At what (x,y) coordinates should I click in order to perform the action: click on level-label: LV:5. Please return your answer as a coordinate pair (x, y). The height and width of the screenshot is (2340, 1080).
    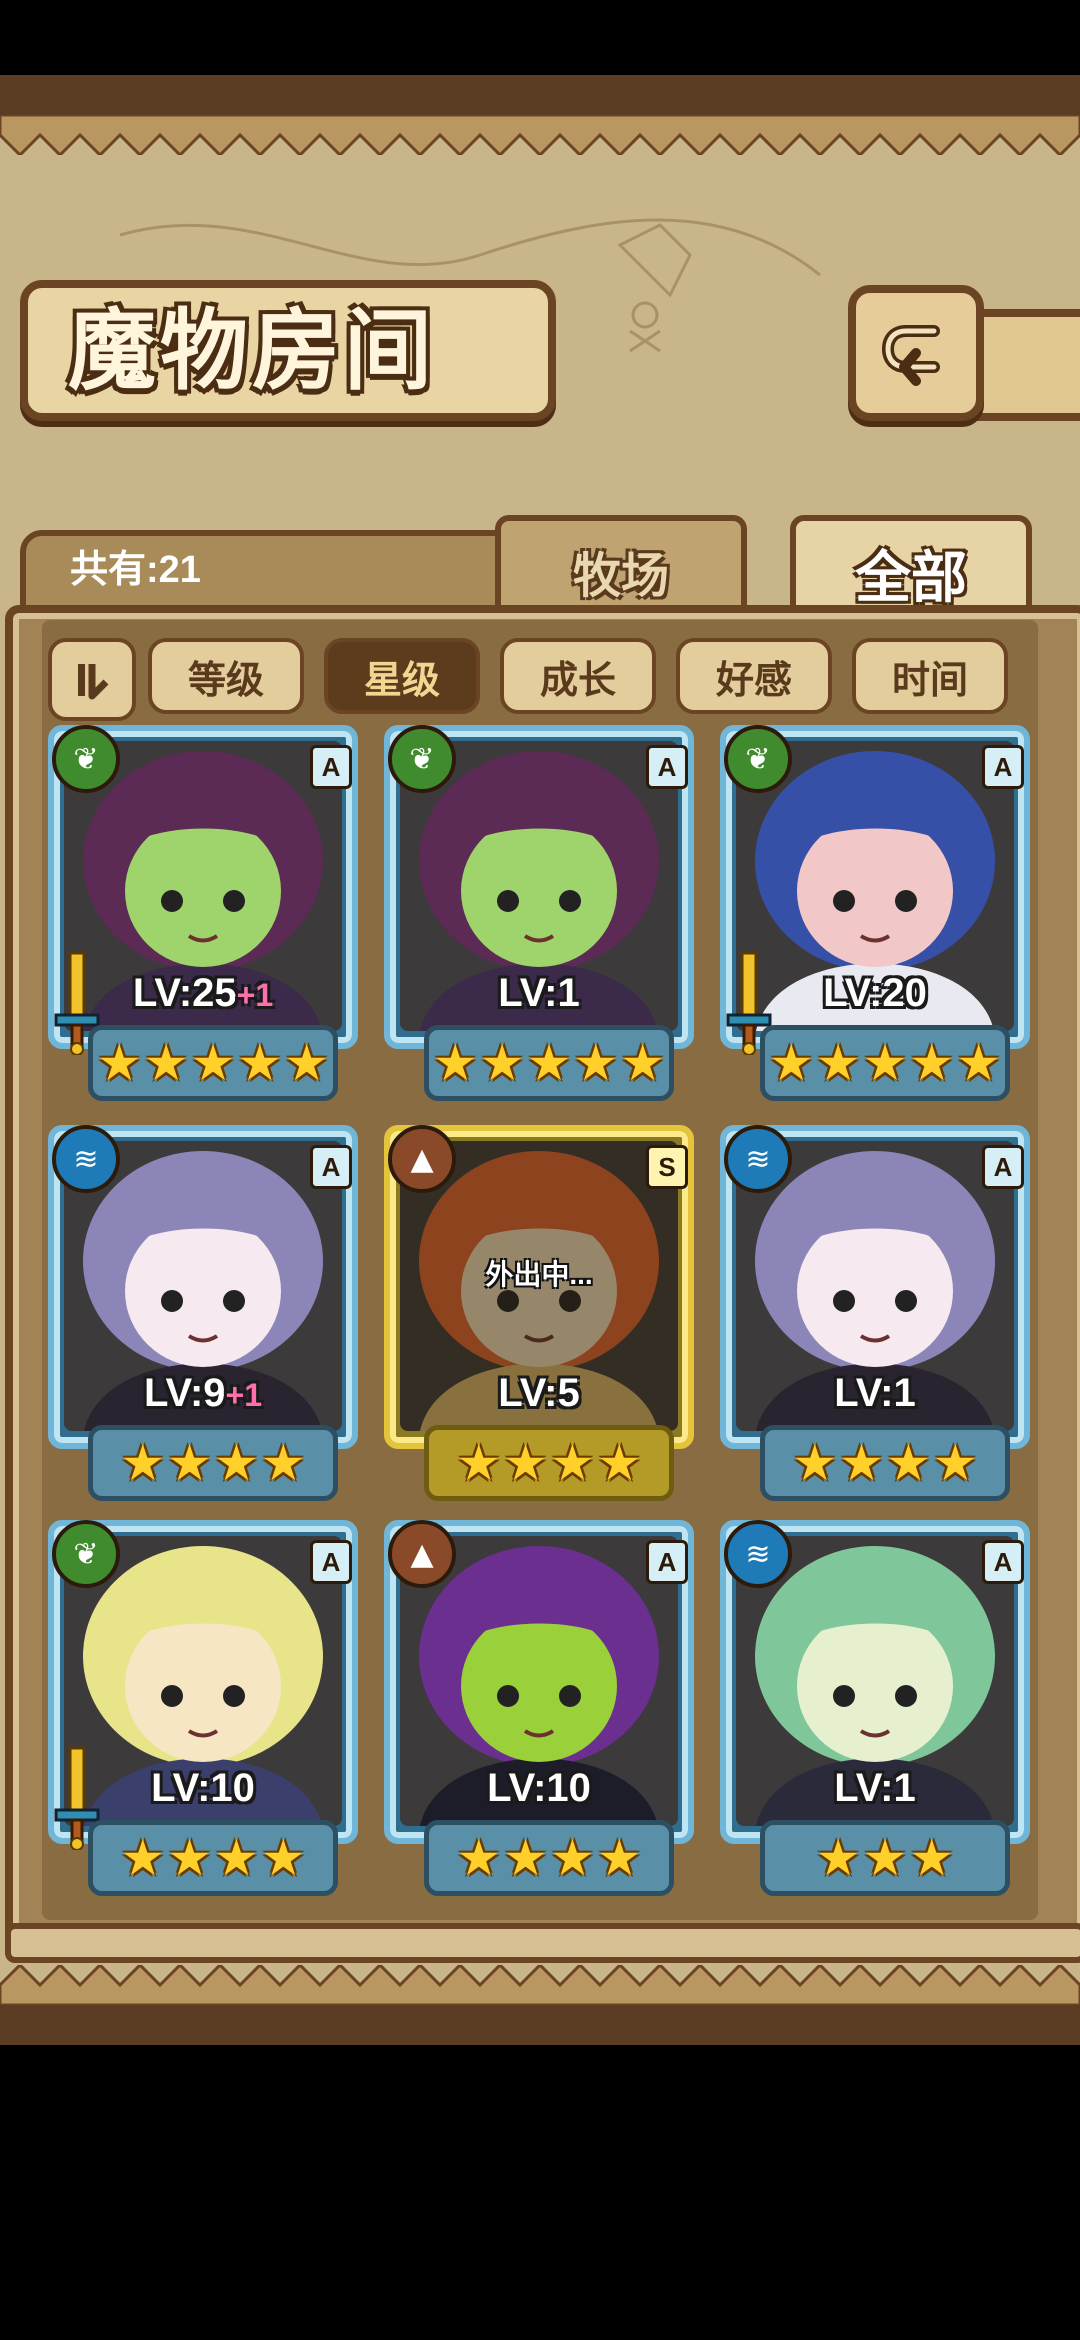
    Looking at the image, I should click on (539, 1393).